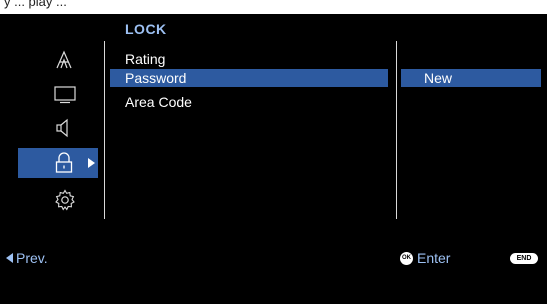 This screenshot has height=304, width=547. What do you see at coordinates (32, 258) in the screenshot?
I see `prev-label: Prev.` at bounding box center [32, 258].